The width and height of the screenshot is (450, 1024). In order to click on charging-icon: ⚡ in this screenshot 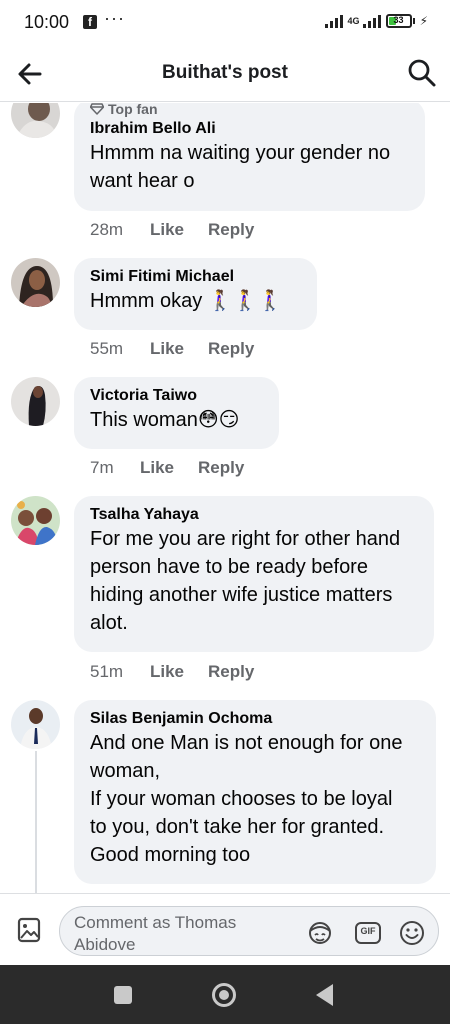, I will do `click(423, 21)`.